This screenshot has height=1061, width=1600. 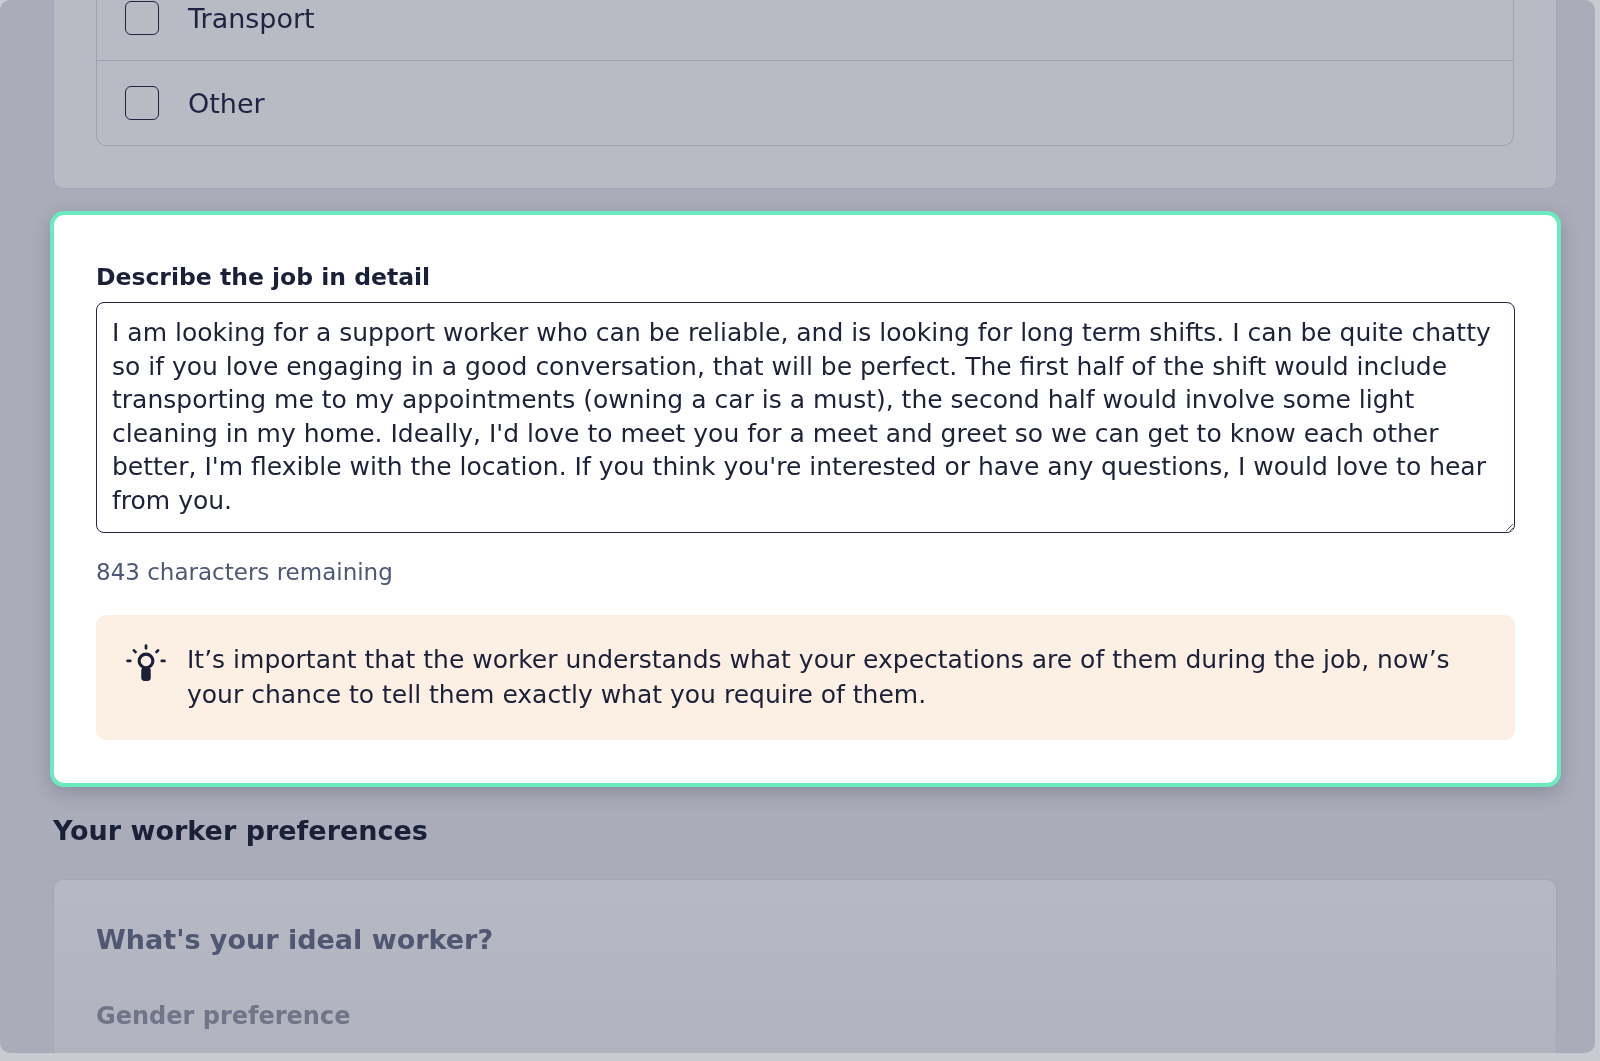 What do you see at coordinates (244, 572) in the screenshot?
I see `character-counter: 843 characters remaining` at bounding box center [244, 572].